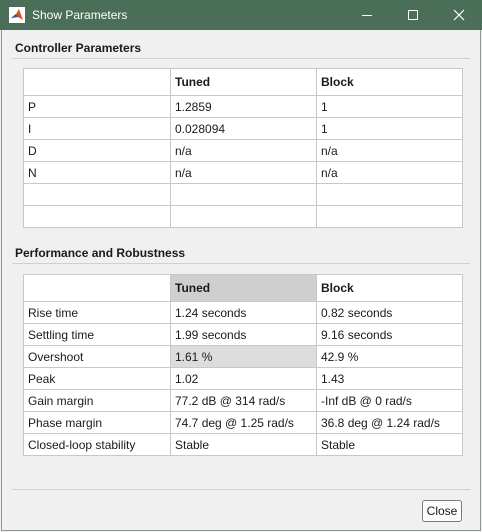  What do you see at coordinates (389, 378) in the screenshot?
I see `block-cell: 1.43` at bounding box center [389, 378].